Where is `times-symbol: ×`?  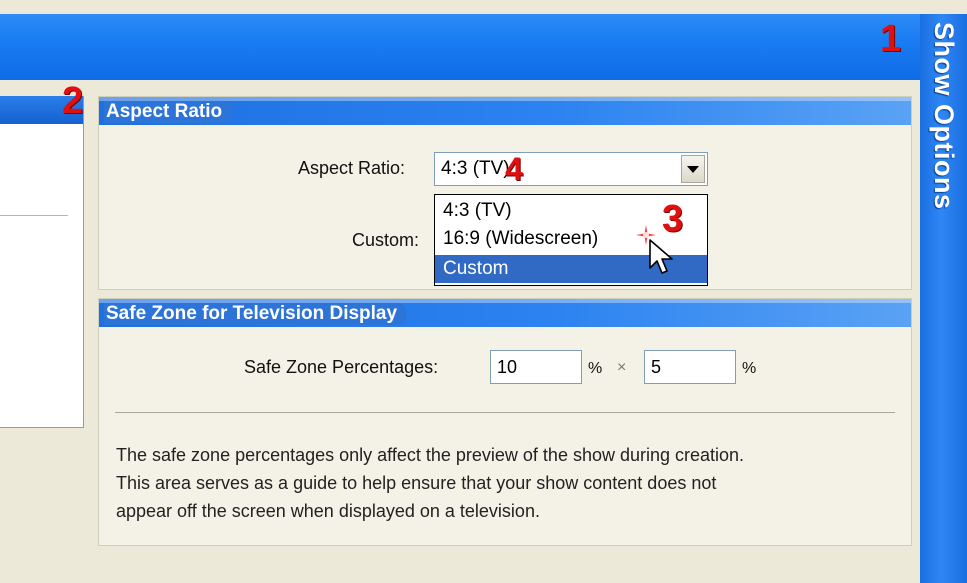
times-symbol: × is located at coordinates (622, 367).